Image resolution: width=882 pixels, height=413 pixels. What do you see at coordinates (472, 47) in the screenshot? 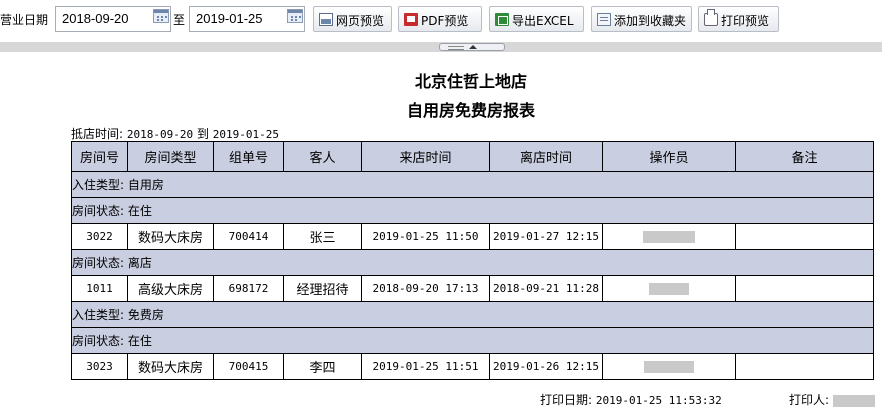
I see `collapse-toggle-icon` at bounding box center [472, 47].